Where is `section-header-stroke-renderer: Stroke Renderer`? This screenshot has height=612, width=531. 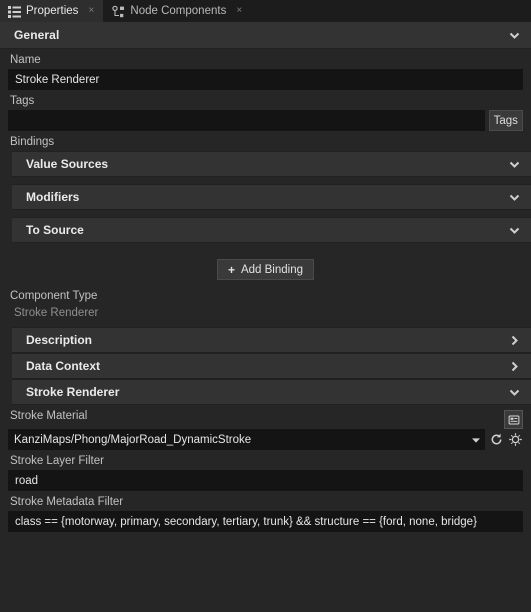
section-header-stroke-renderer: Stroke Renderer is located at coordinates (271, 392).